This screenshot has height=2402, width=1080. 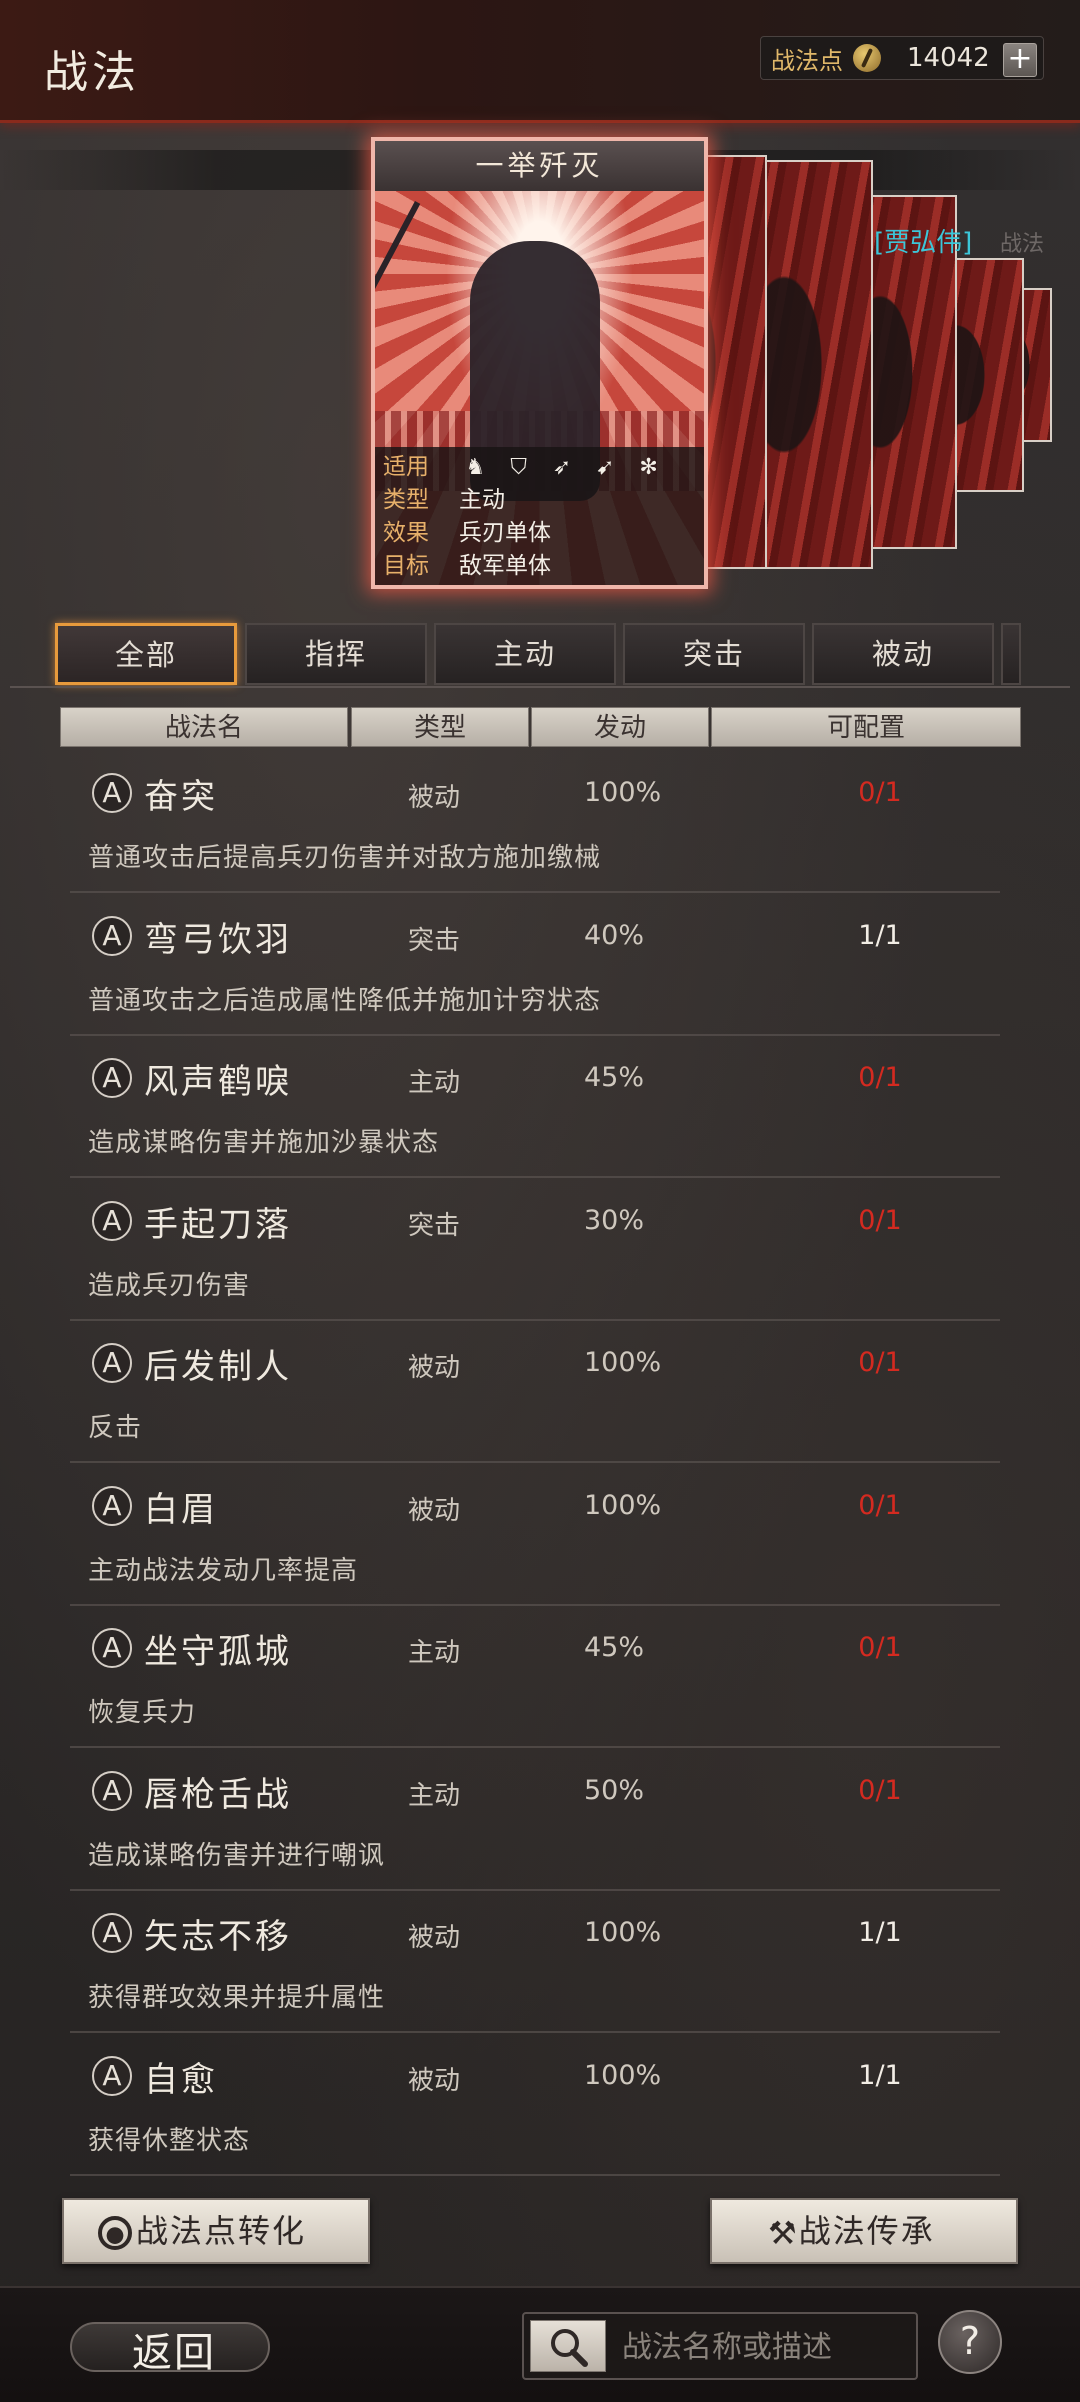 What do you see at coordinates (767, 2347) in the screenshot?
I see `search-input` at bounding box center [767, 2347].